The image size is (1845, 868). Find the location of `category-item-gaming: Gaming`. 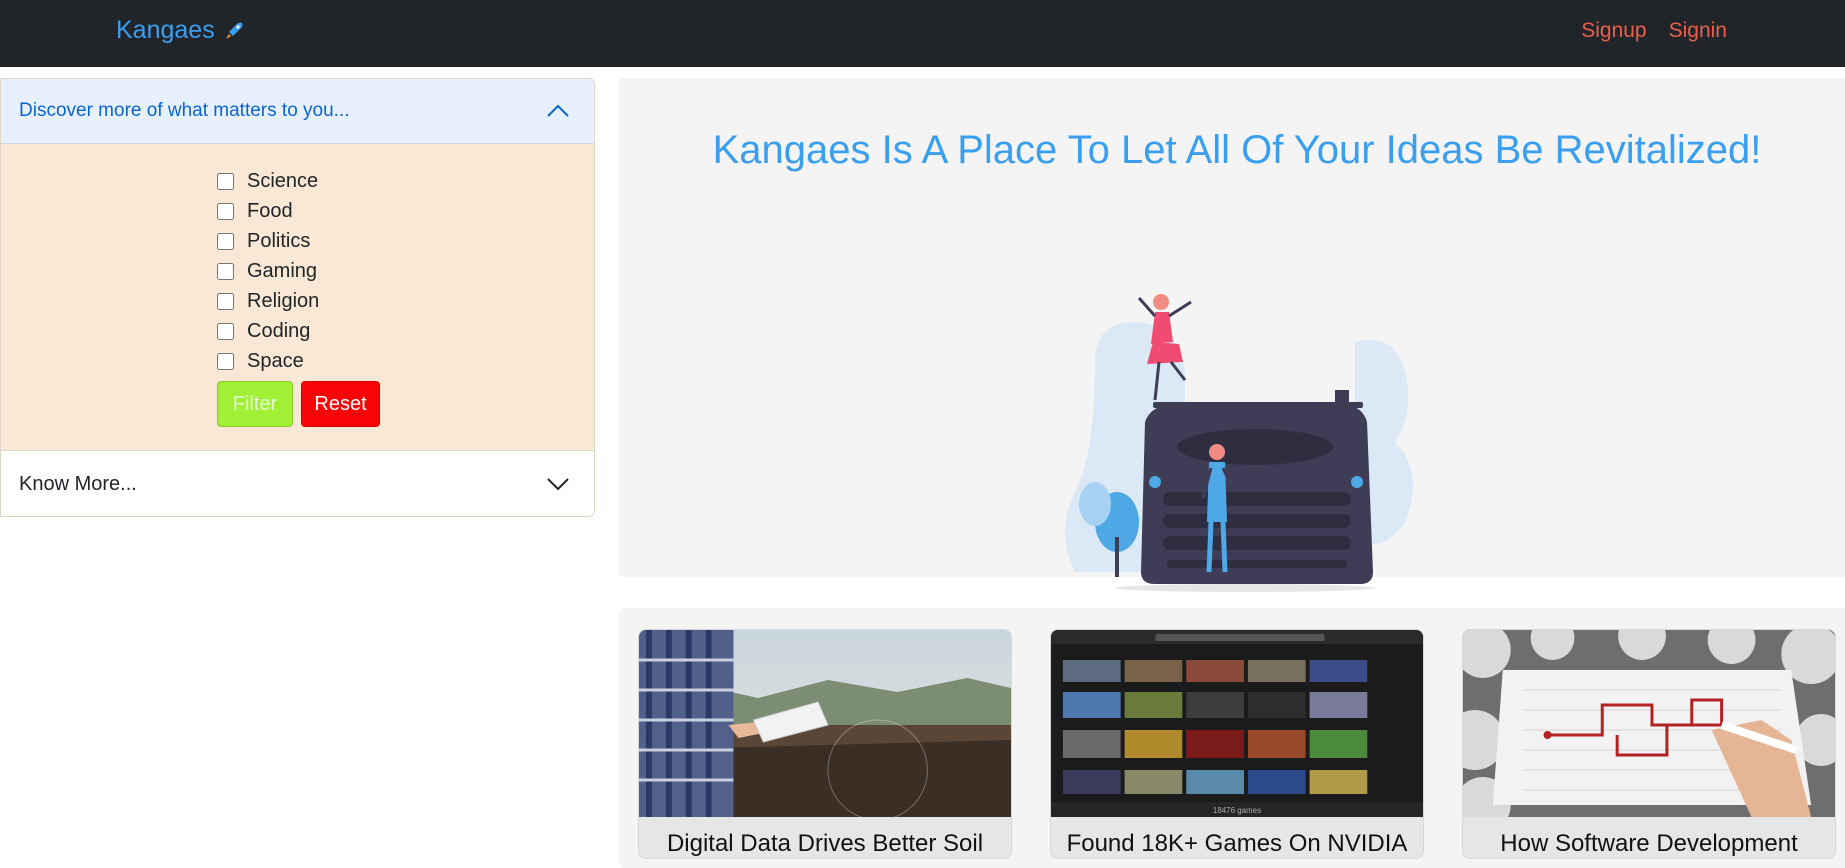

category-item-gaming: Gaming is located at coordinates (268, 271).